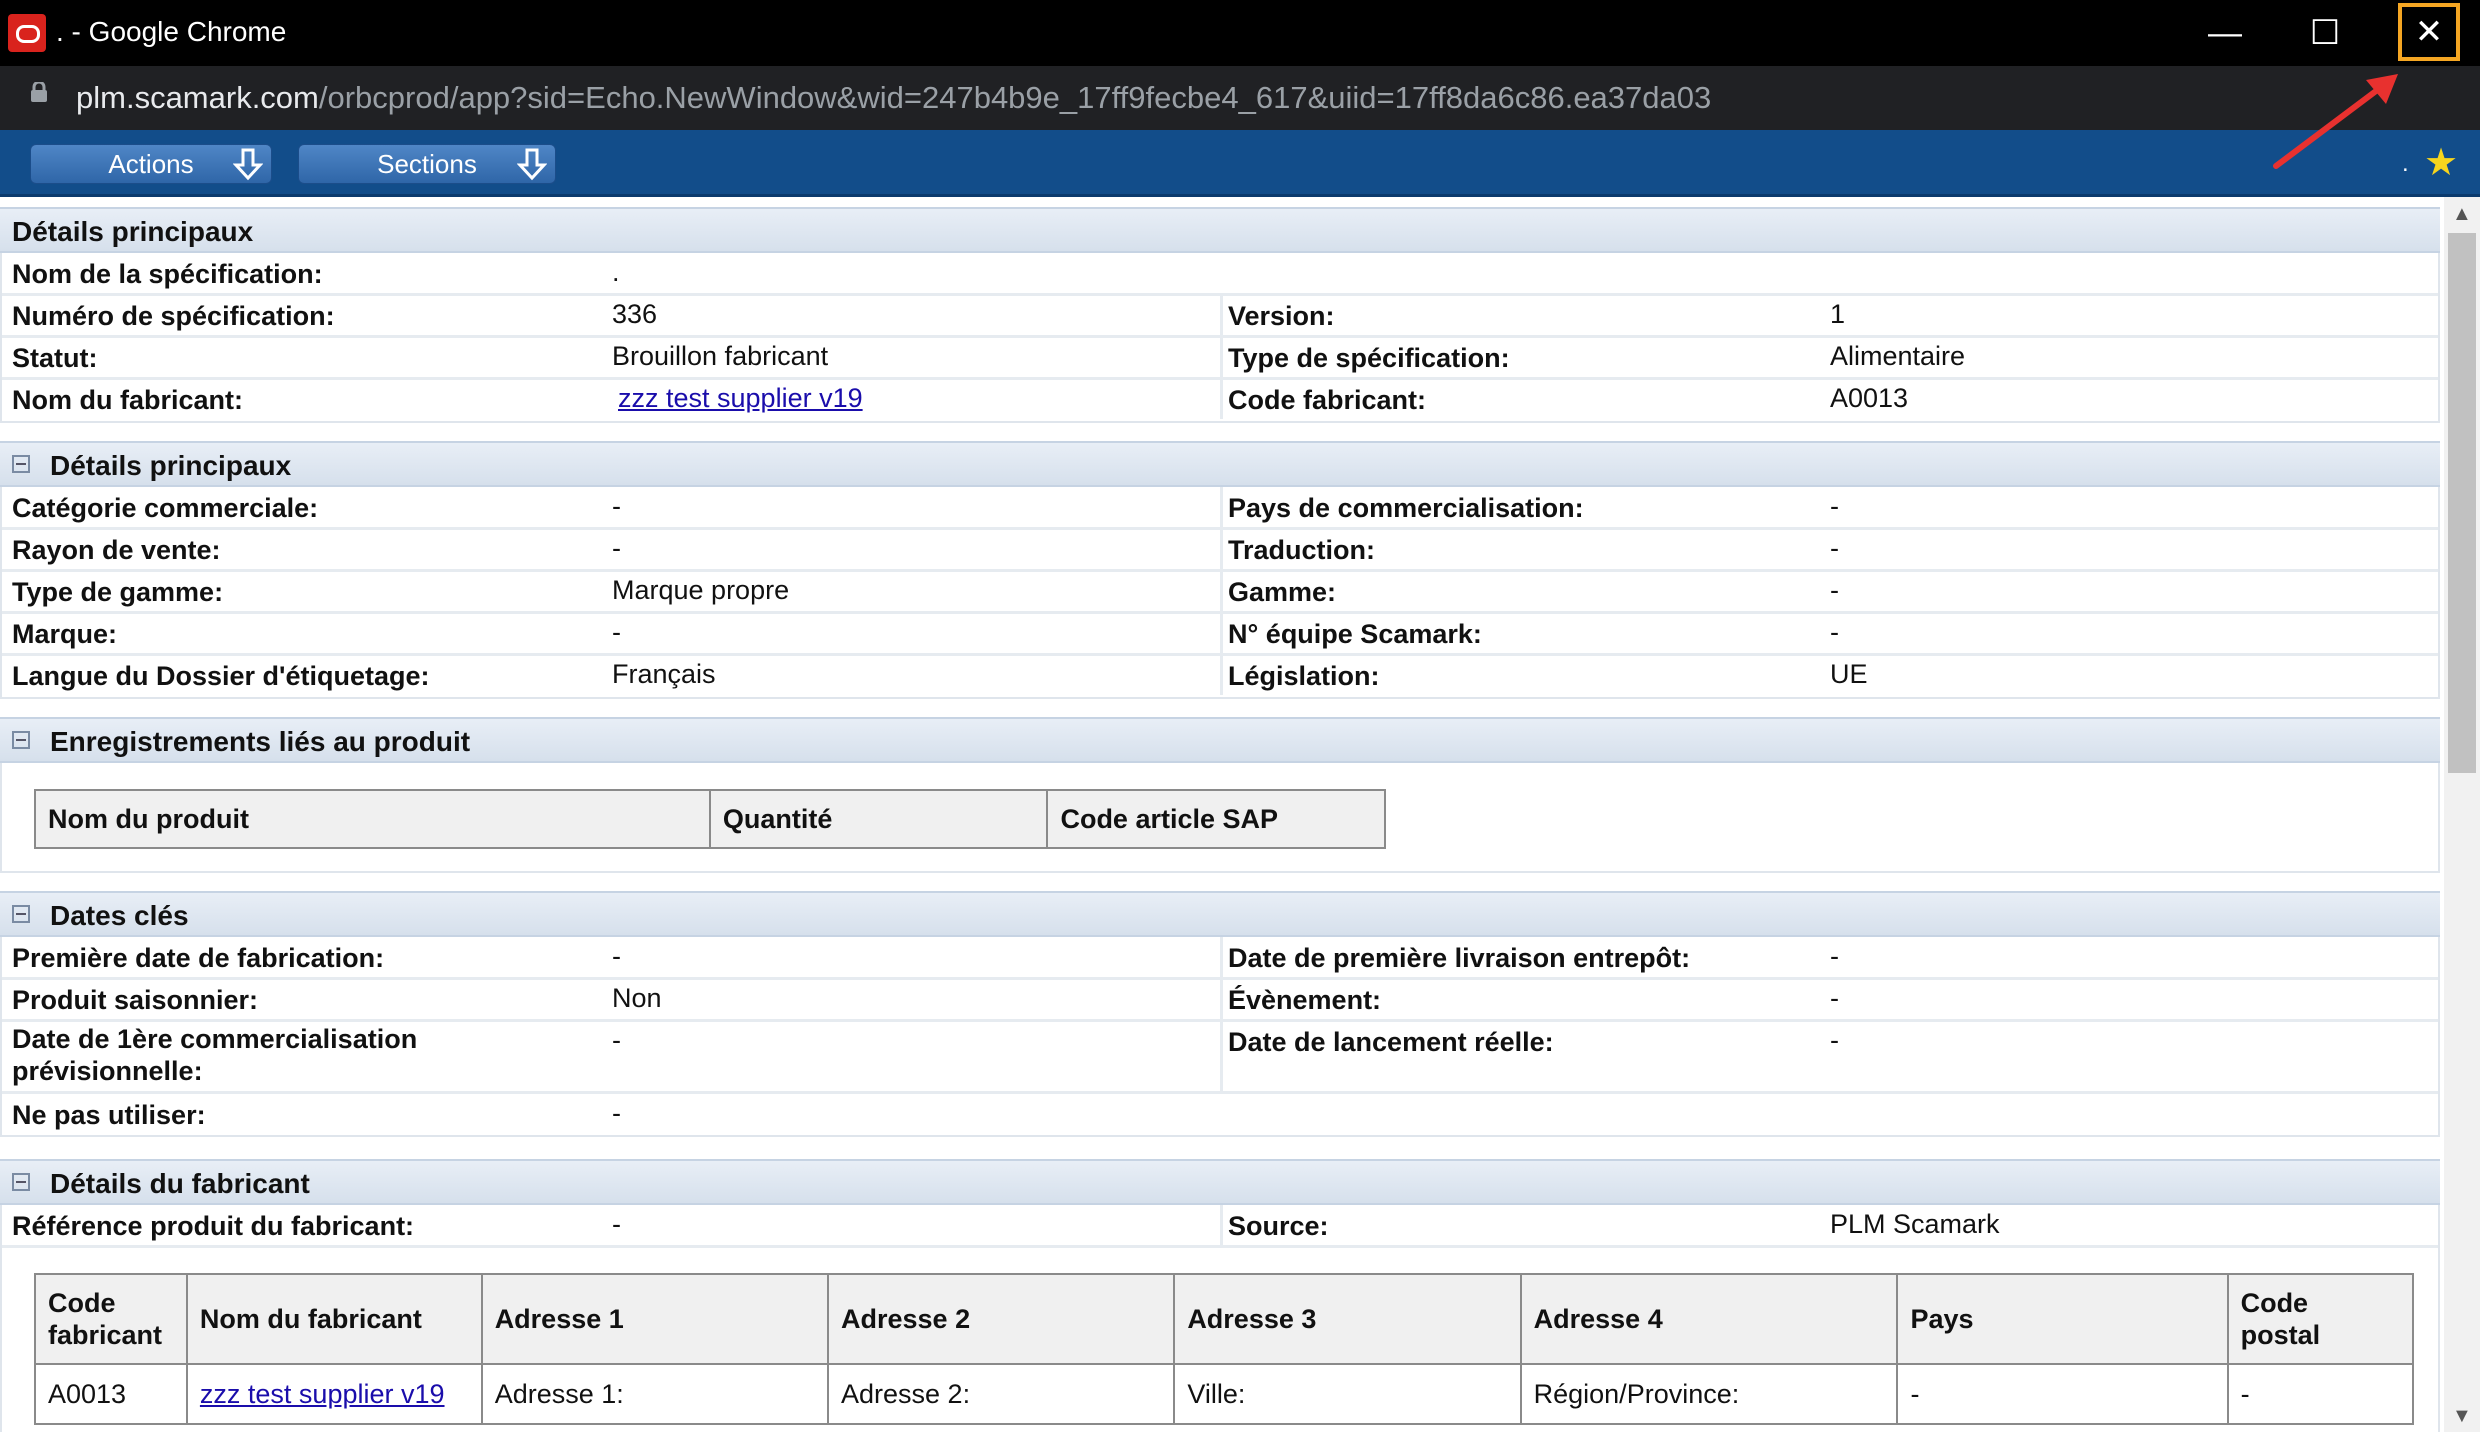  What do you see at coordinates (2462, 214) in the screenshot?
I see `scroll-up-icon: ▲` at bounding box center [2462, 214].